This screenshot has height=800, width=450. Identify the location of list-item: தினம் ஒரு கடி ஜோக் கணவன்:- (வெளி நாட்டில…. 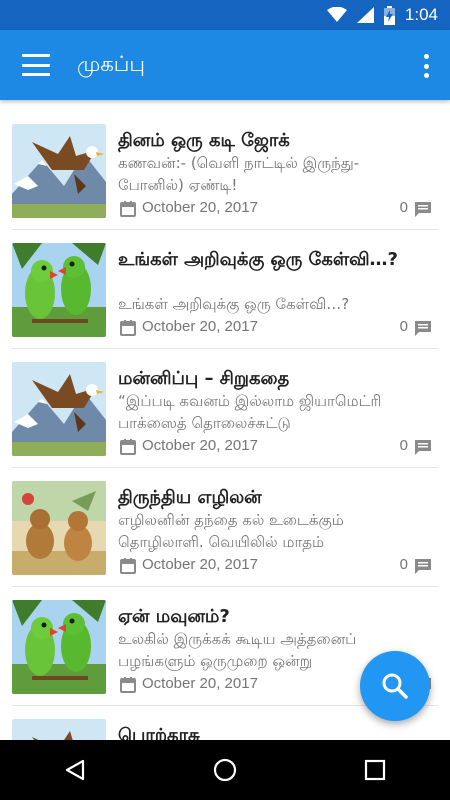
(225, 171).